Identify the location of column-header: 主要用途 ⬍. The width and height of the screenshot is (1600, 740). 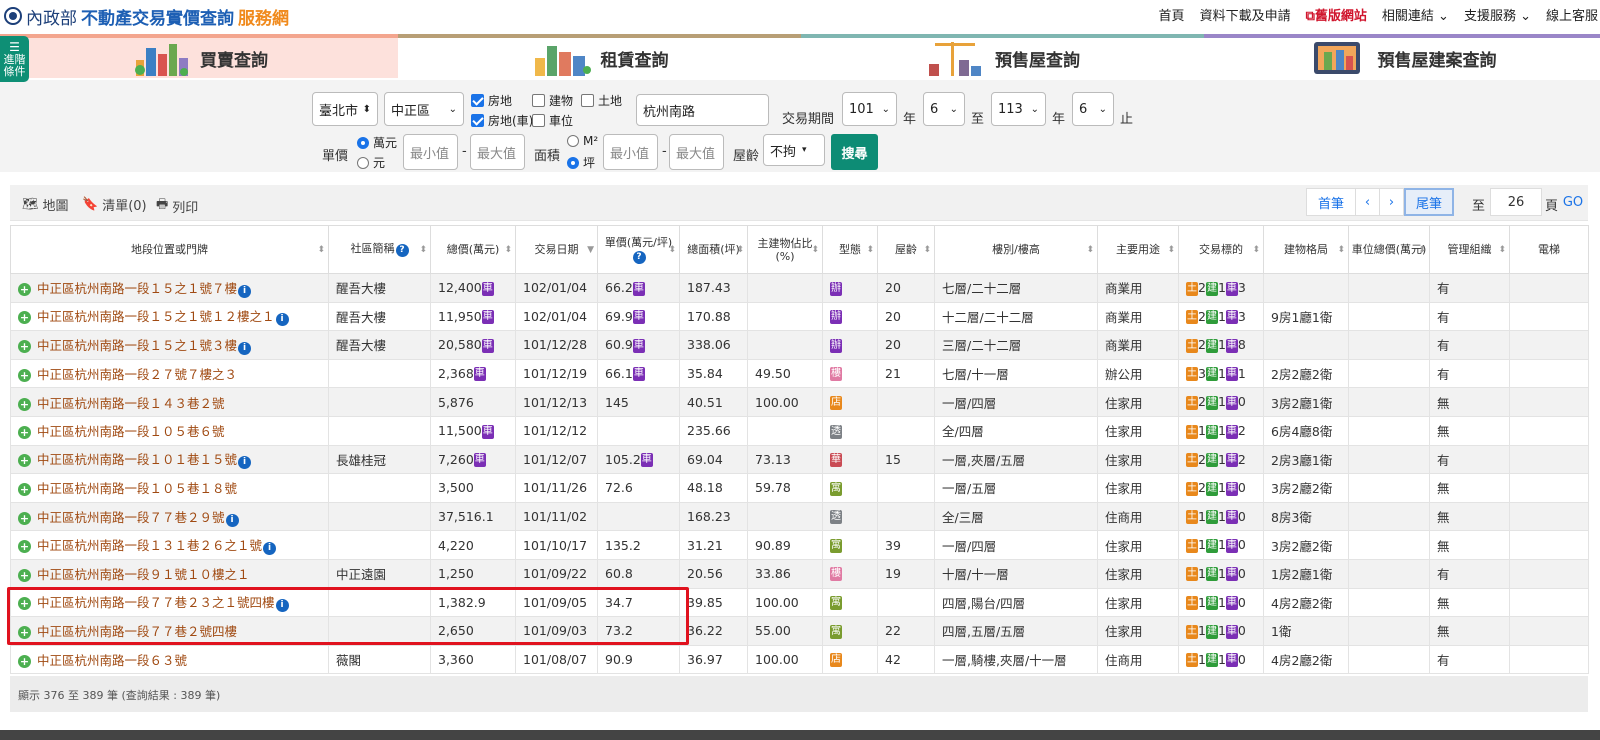
(1138, 249).